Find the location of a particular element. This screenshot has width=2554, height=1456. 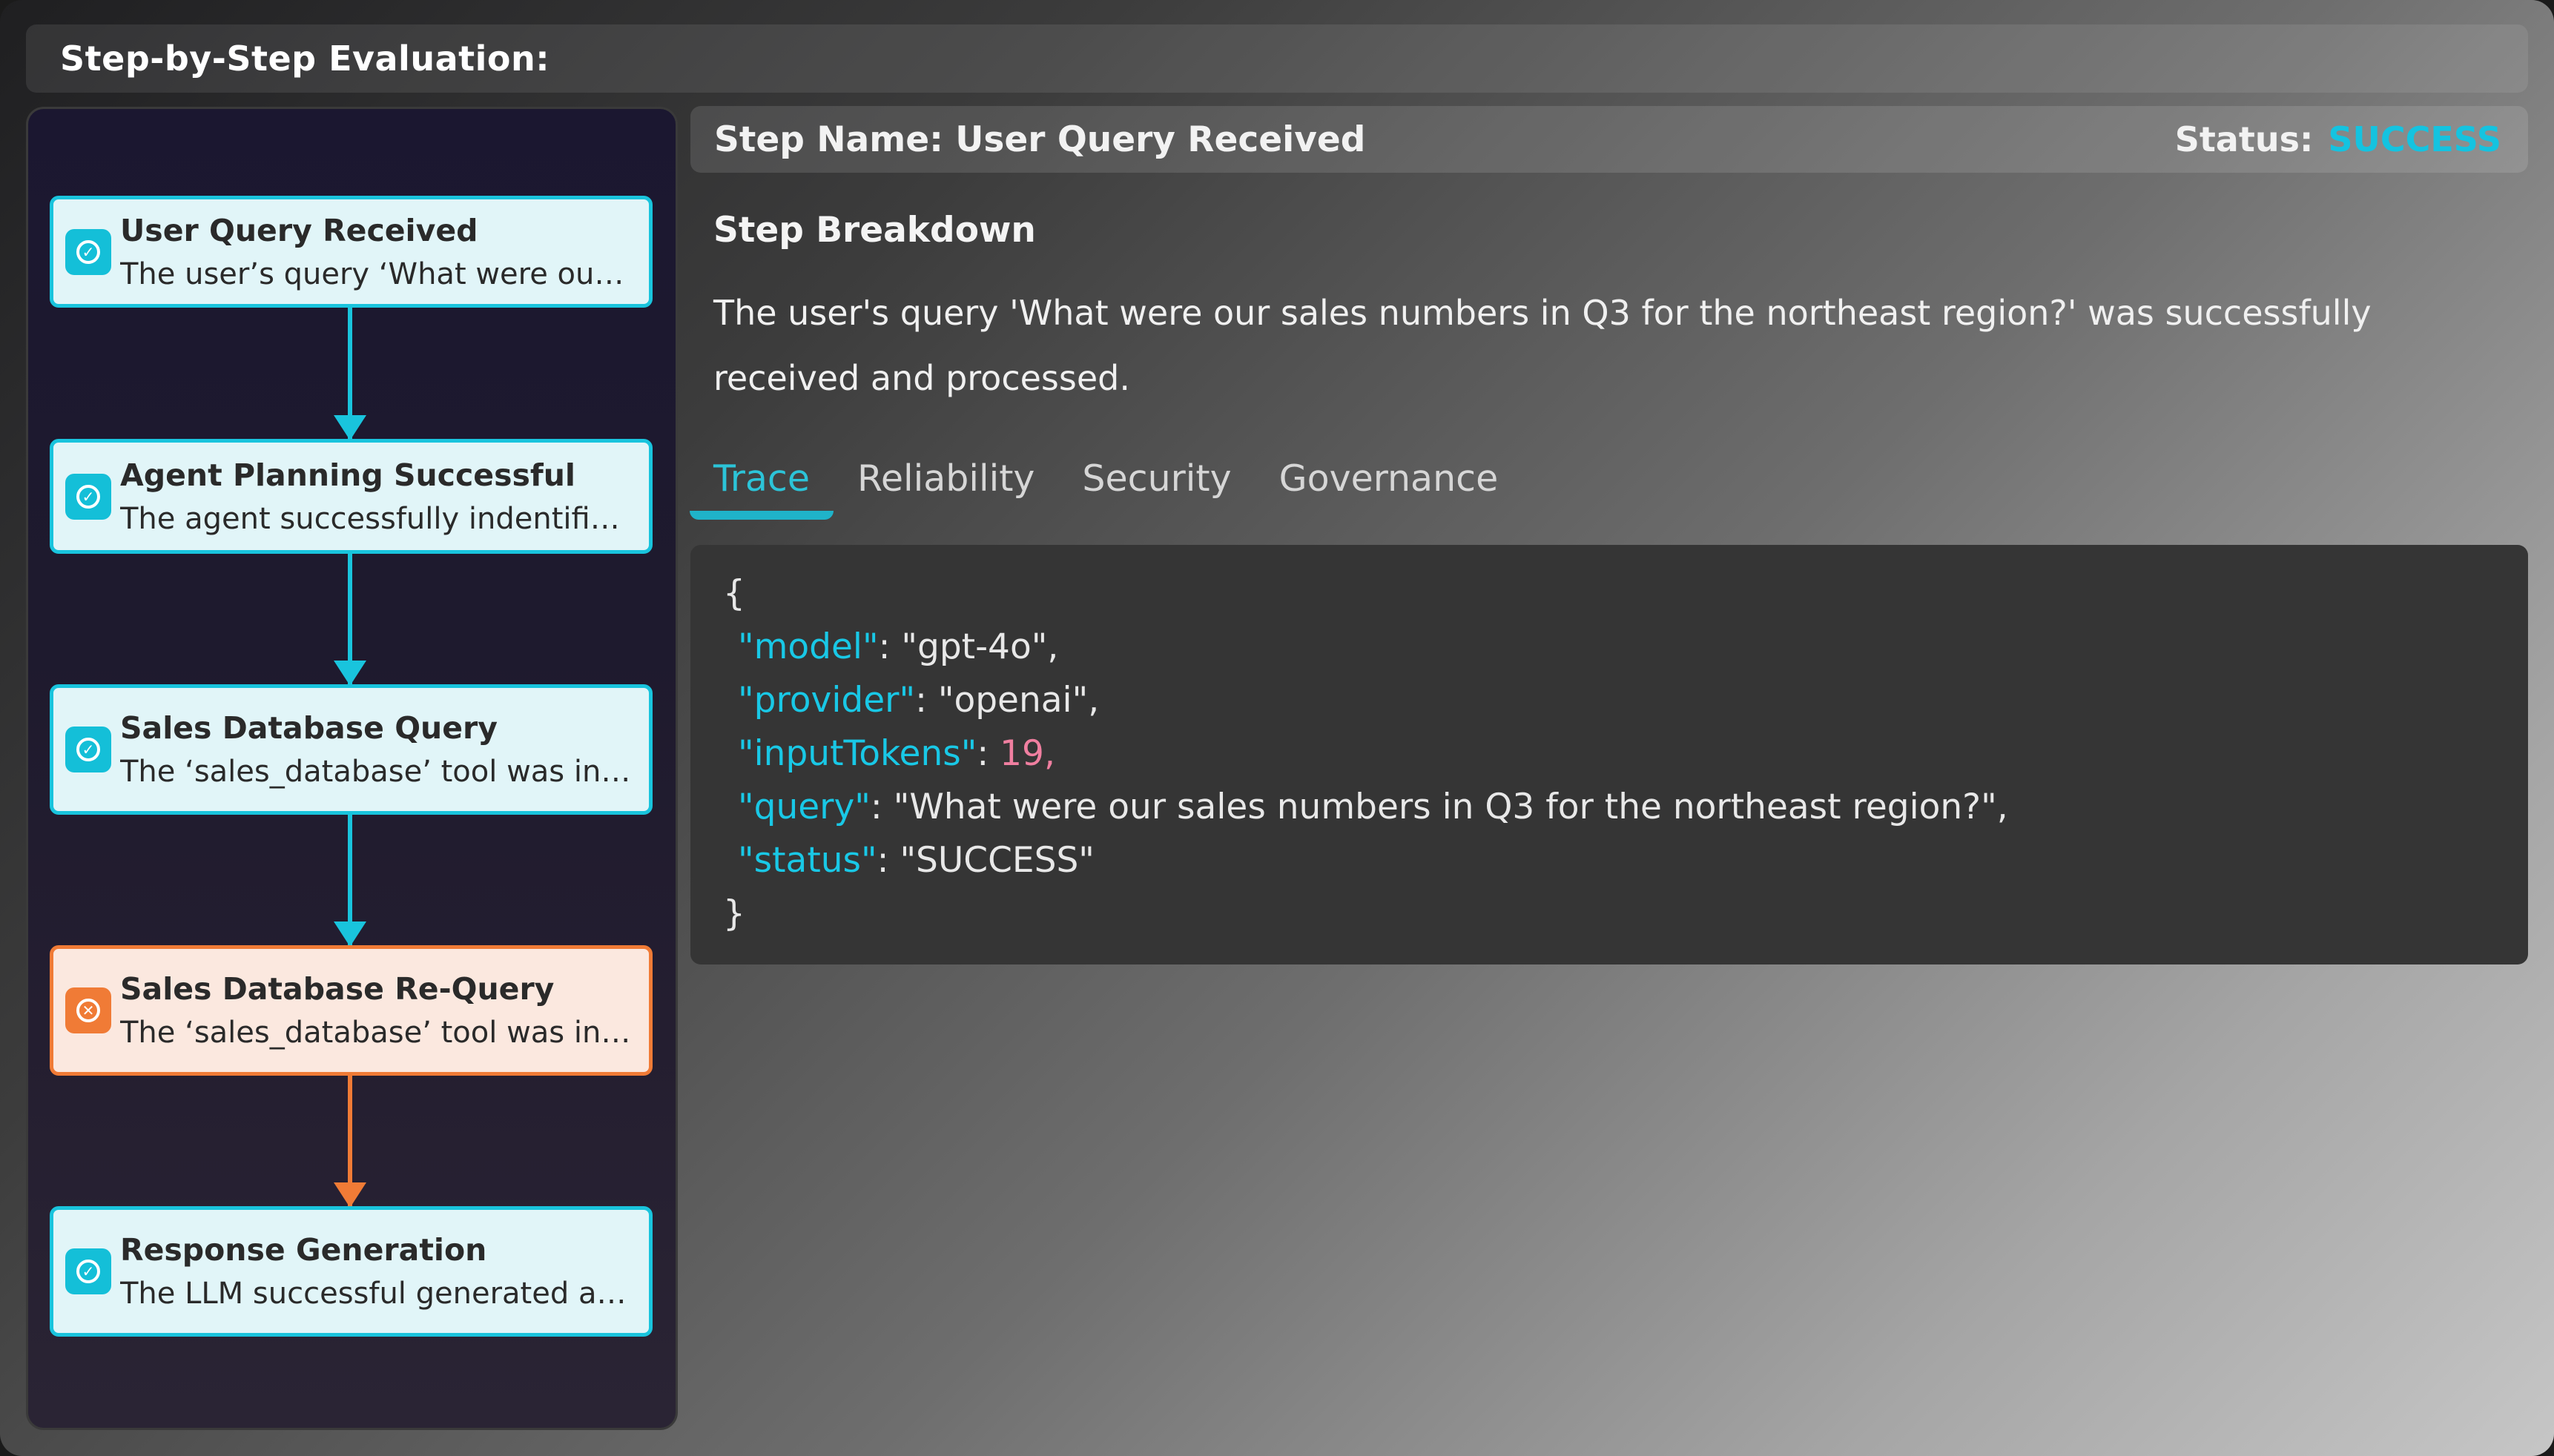

tab-governance: Governance is located at coordinates (1388, 486).